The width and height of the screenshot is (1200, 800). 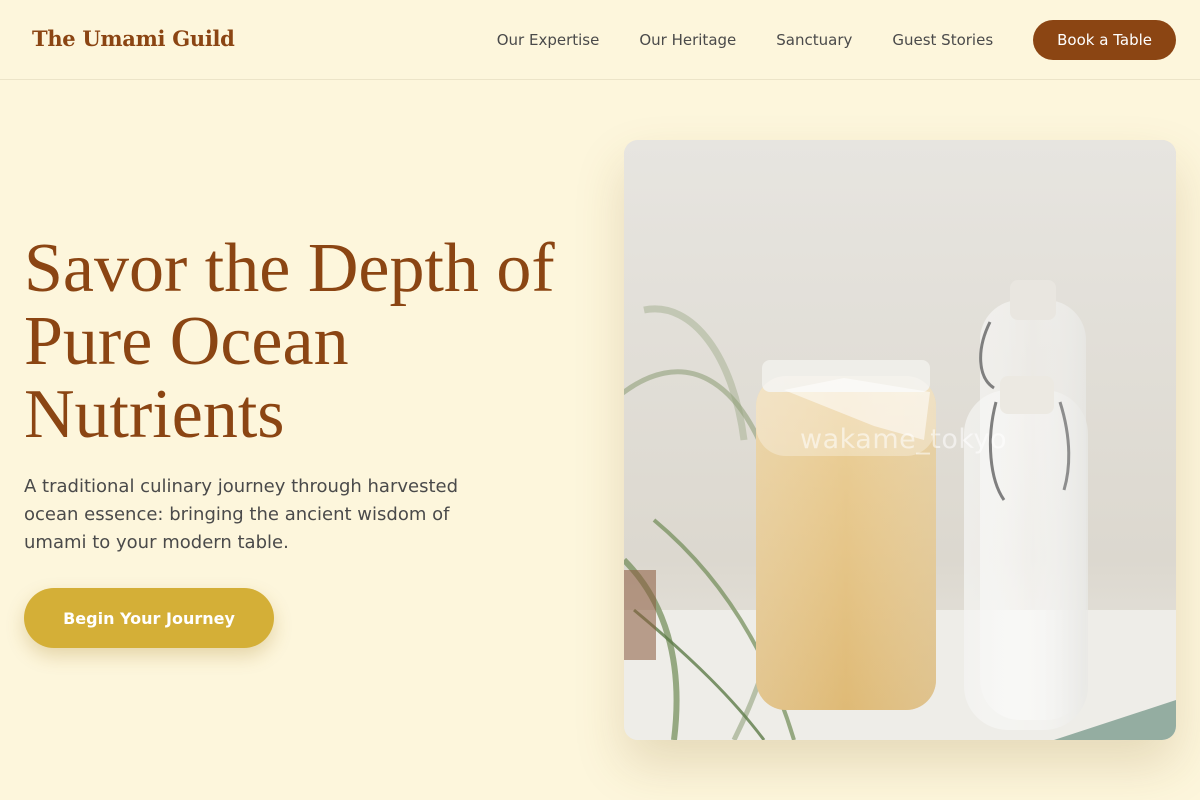 I want to click on hero-title: Savor the Depth of Pure Ocean Nutrients, so click(x=289, y=341).